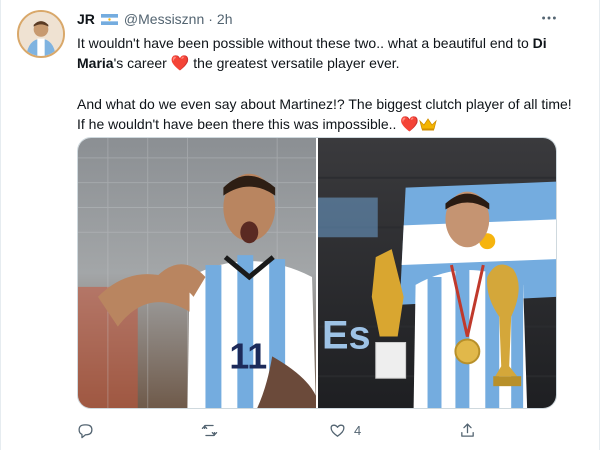 The height and width of the screenshot is (450, 600). Describe the element at coordinates (549, 18) in the screenshot. I see `more-icon` at that location.